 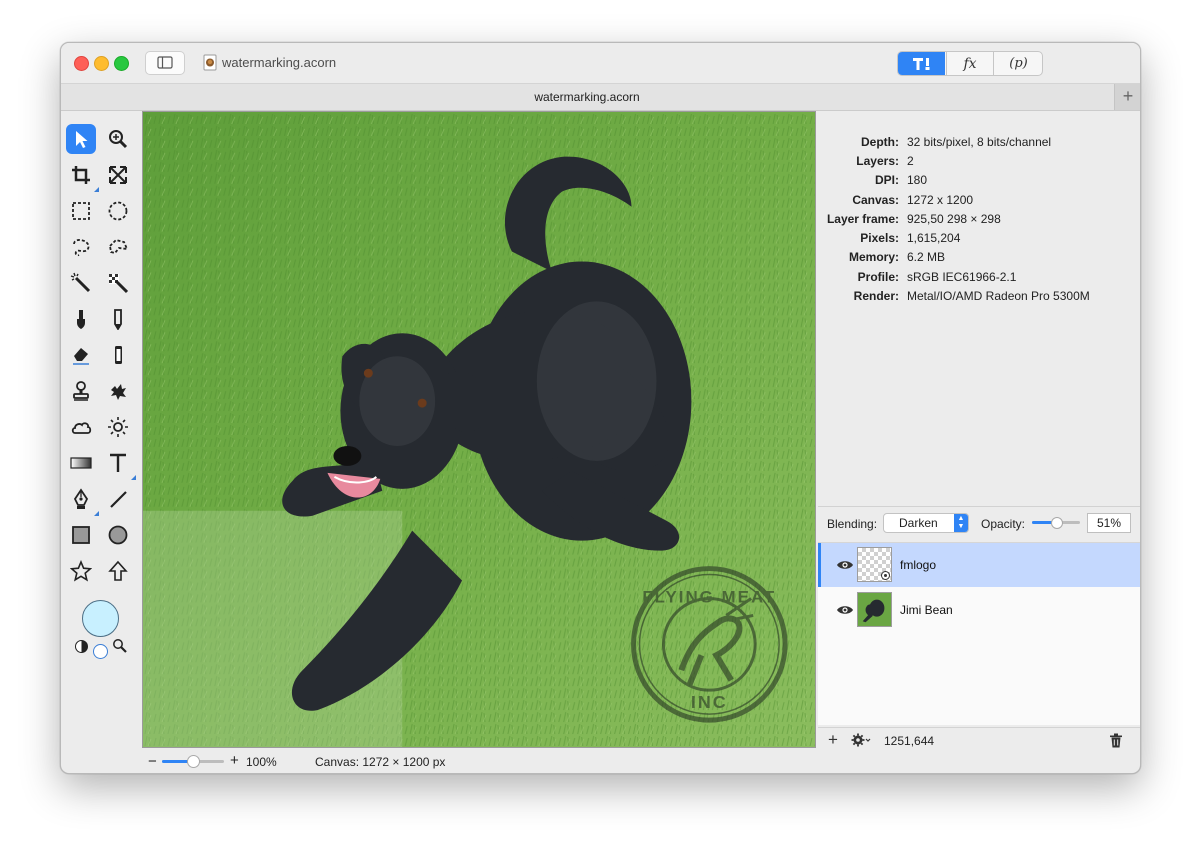 I want to click on magic-wand-tool, so click(x=81, y=283).